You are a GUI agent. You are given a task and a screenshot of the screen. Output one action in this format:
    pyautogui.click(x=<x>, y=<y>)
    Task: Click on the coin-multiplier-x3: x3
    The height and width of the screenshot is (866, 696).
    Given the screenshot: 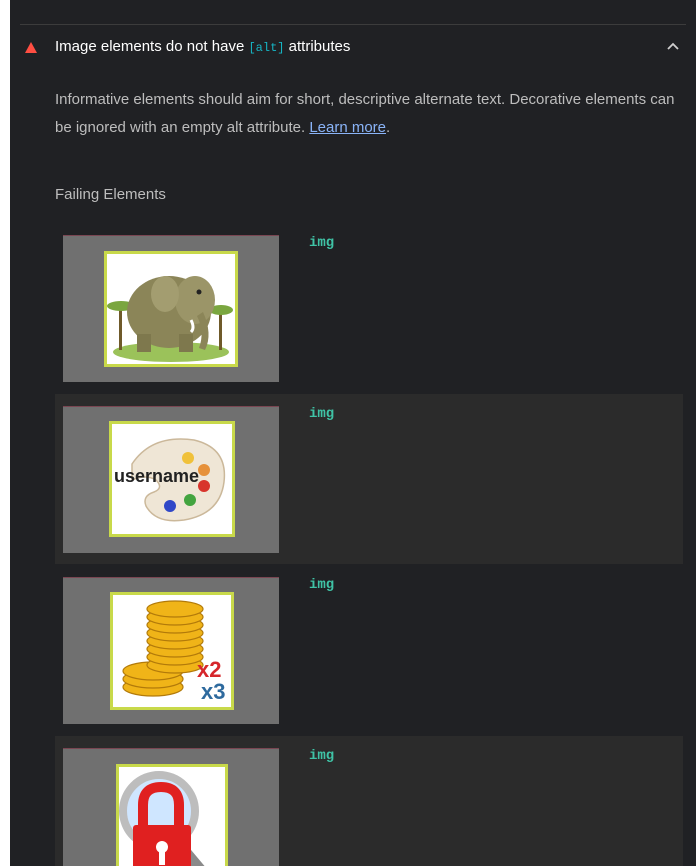 What is the action you would take?
    pyautogui.click(x=213, y=691)
    